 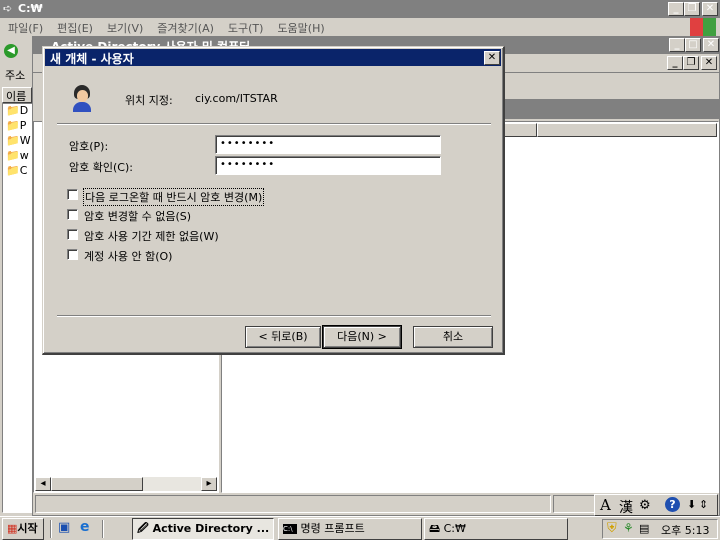 I want to click on system-tray: ⛨ ⚘ ▤ 오후 5:13, so click(x=660, y=529).